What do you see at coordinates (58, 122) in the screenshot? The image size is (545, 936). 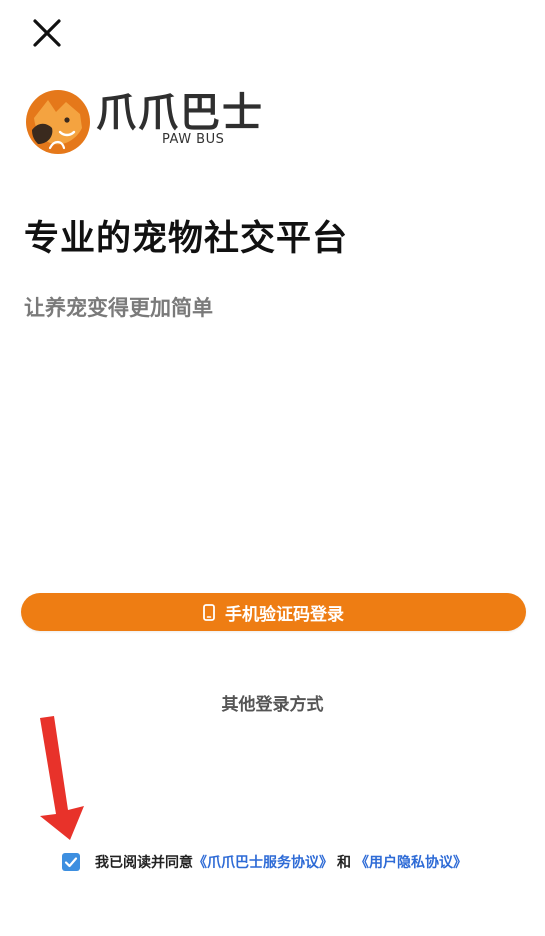 I see `fox-cat-logo-icon` at bounding box center [58, 122].